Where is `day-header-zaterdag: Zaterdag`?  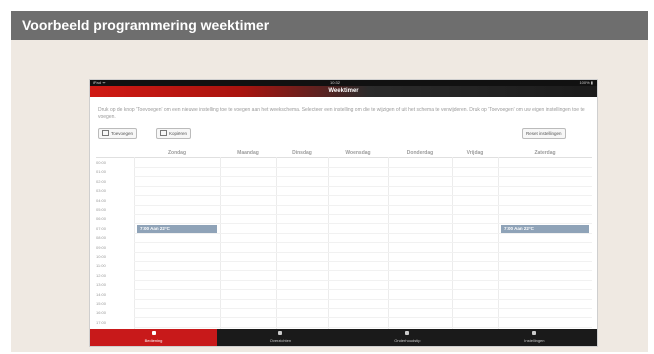
day-header-zaterdag: Zaterdag is located at coordinates (545, 153).